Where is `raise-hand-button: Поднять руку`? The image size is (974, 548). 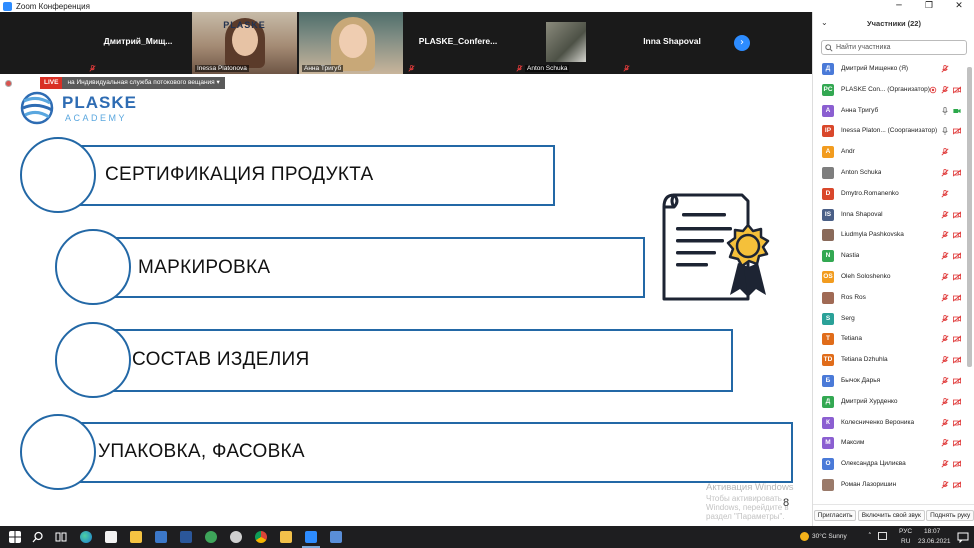
raise-hand-button: Поднять руку is located at coordinates (950, 515).